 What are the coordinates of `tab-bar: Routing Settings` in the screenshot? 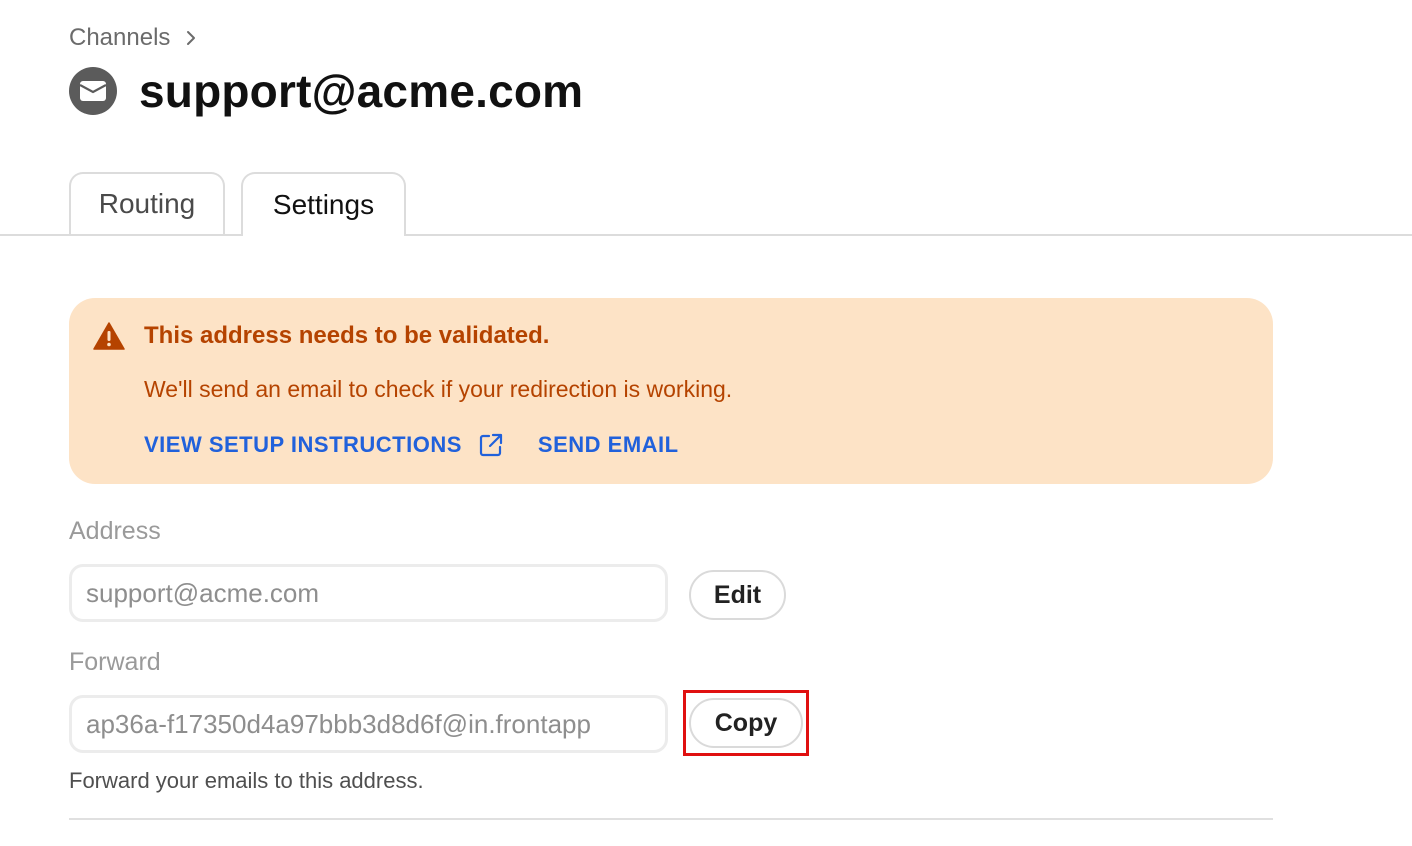 It's located at (706, 204).